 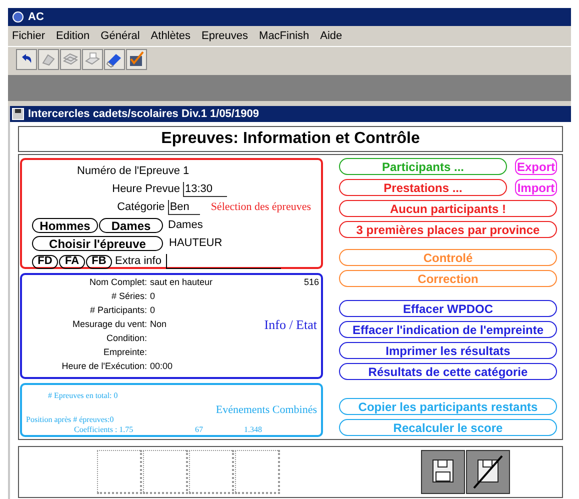 I want to click on action-button: Effacer l'indication de l'empreinte, so click(x=448, y=329).